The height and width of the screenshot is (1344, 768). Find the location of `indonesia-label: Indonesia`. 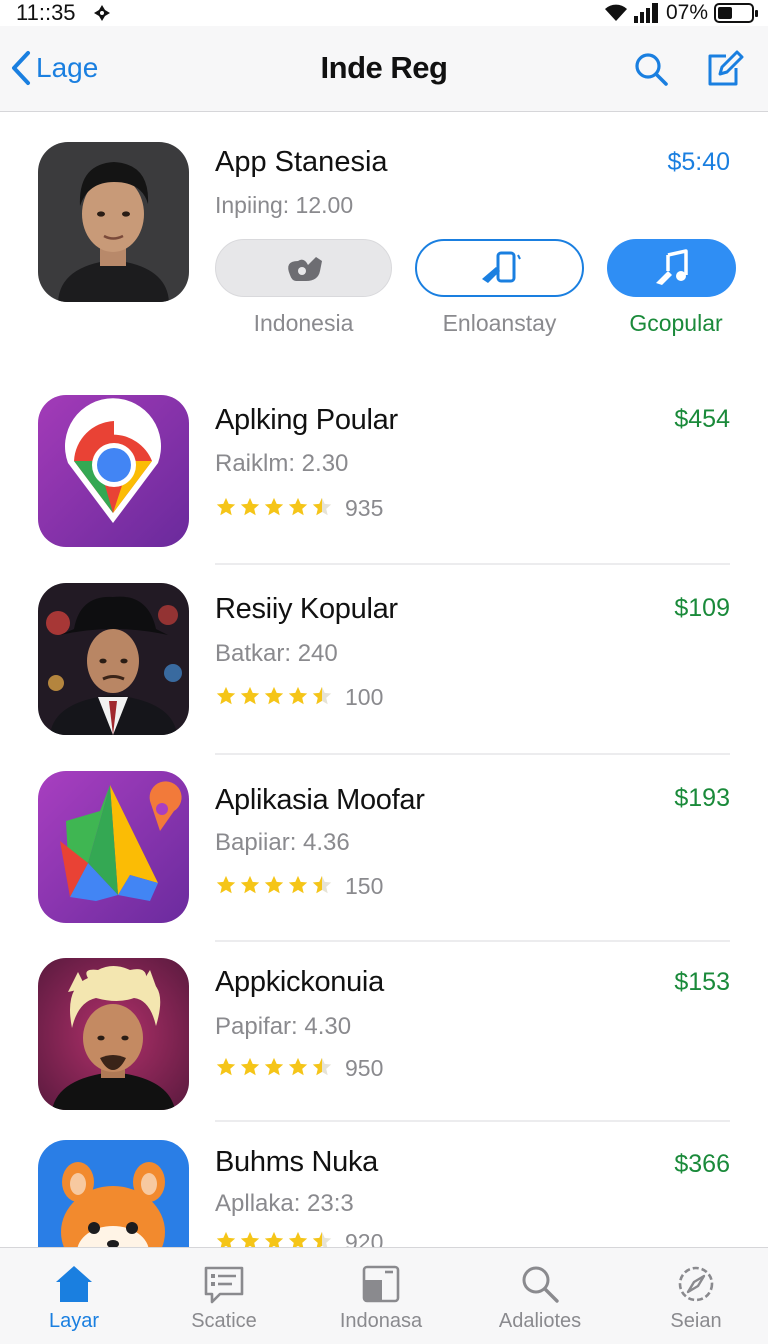

indonesia-label: Indonesia is located at coordinates (303, 323).